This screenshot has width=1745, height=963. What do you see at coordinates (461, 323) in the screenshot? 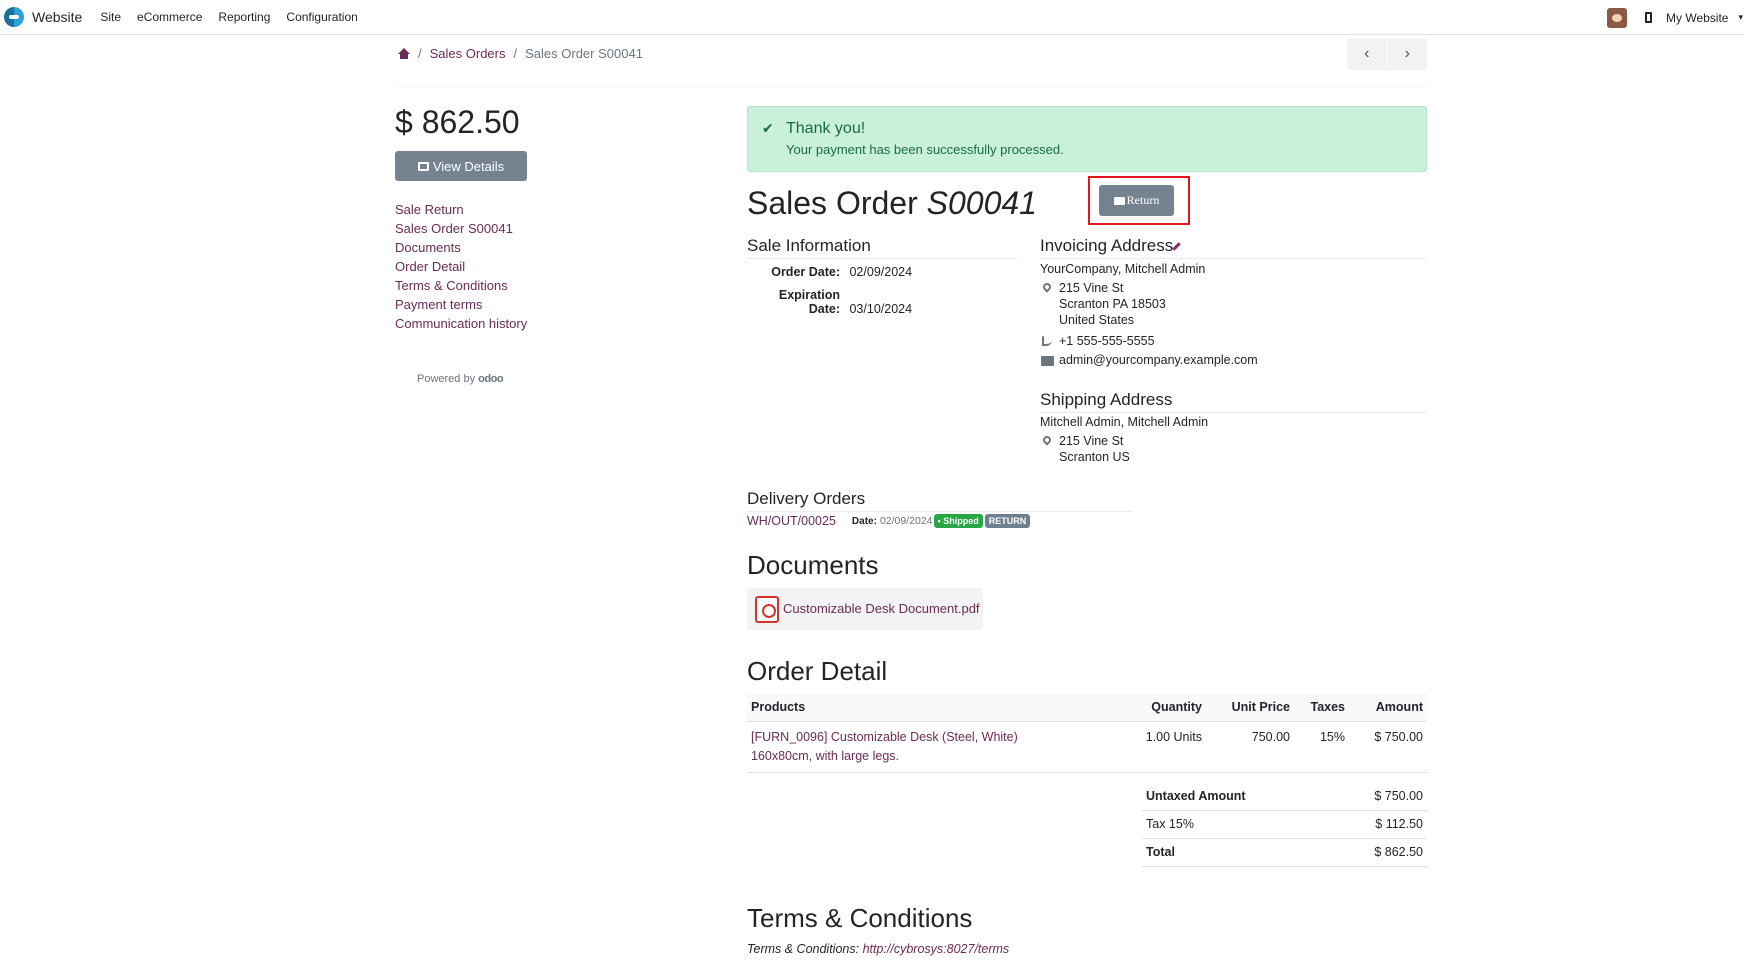
I see `toc-communication-history: Communication history` at bounding box center [461, 323].